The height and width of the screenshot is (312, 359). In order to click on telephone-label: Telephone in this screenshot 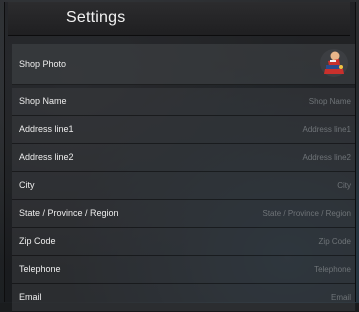, I will do `click(40, 269)`.